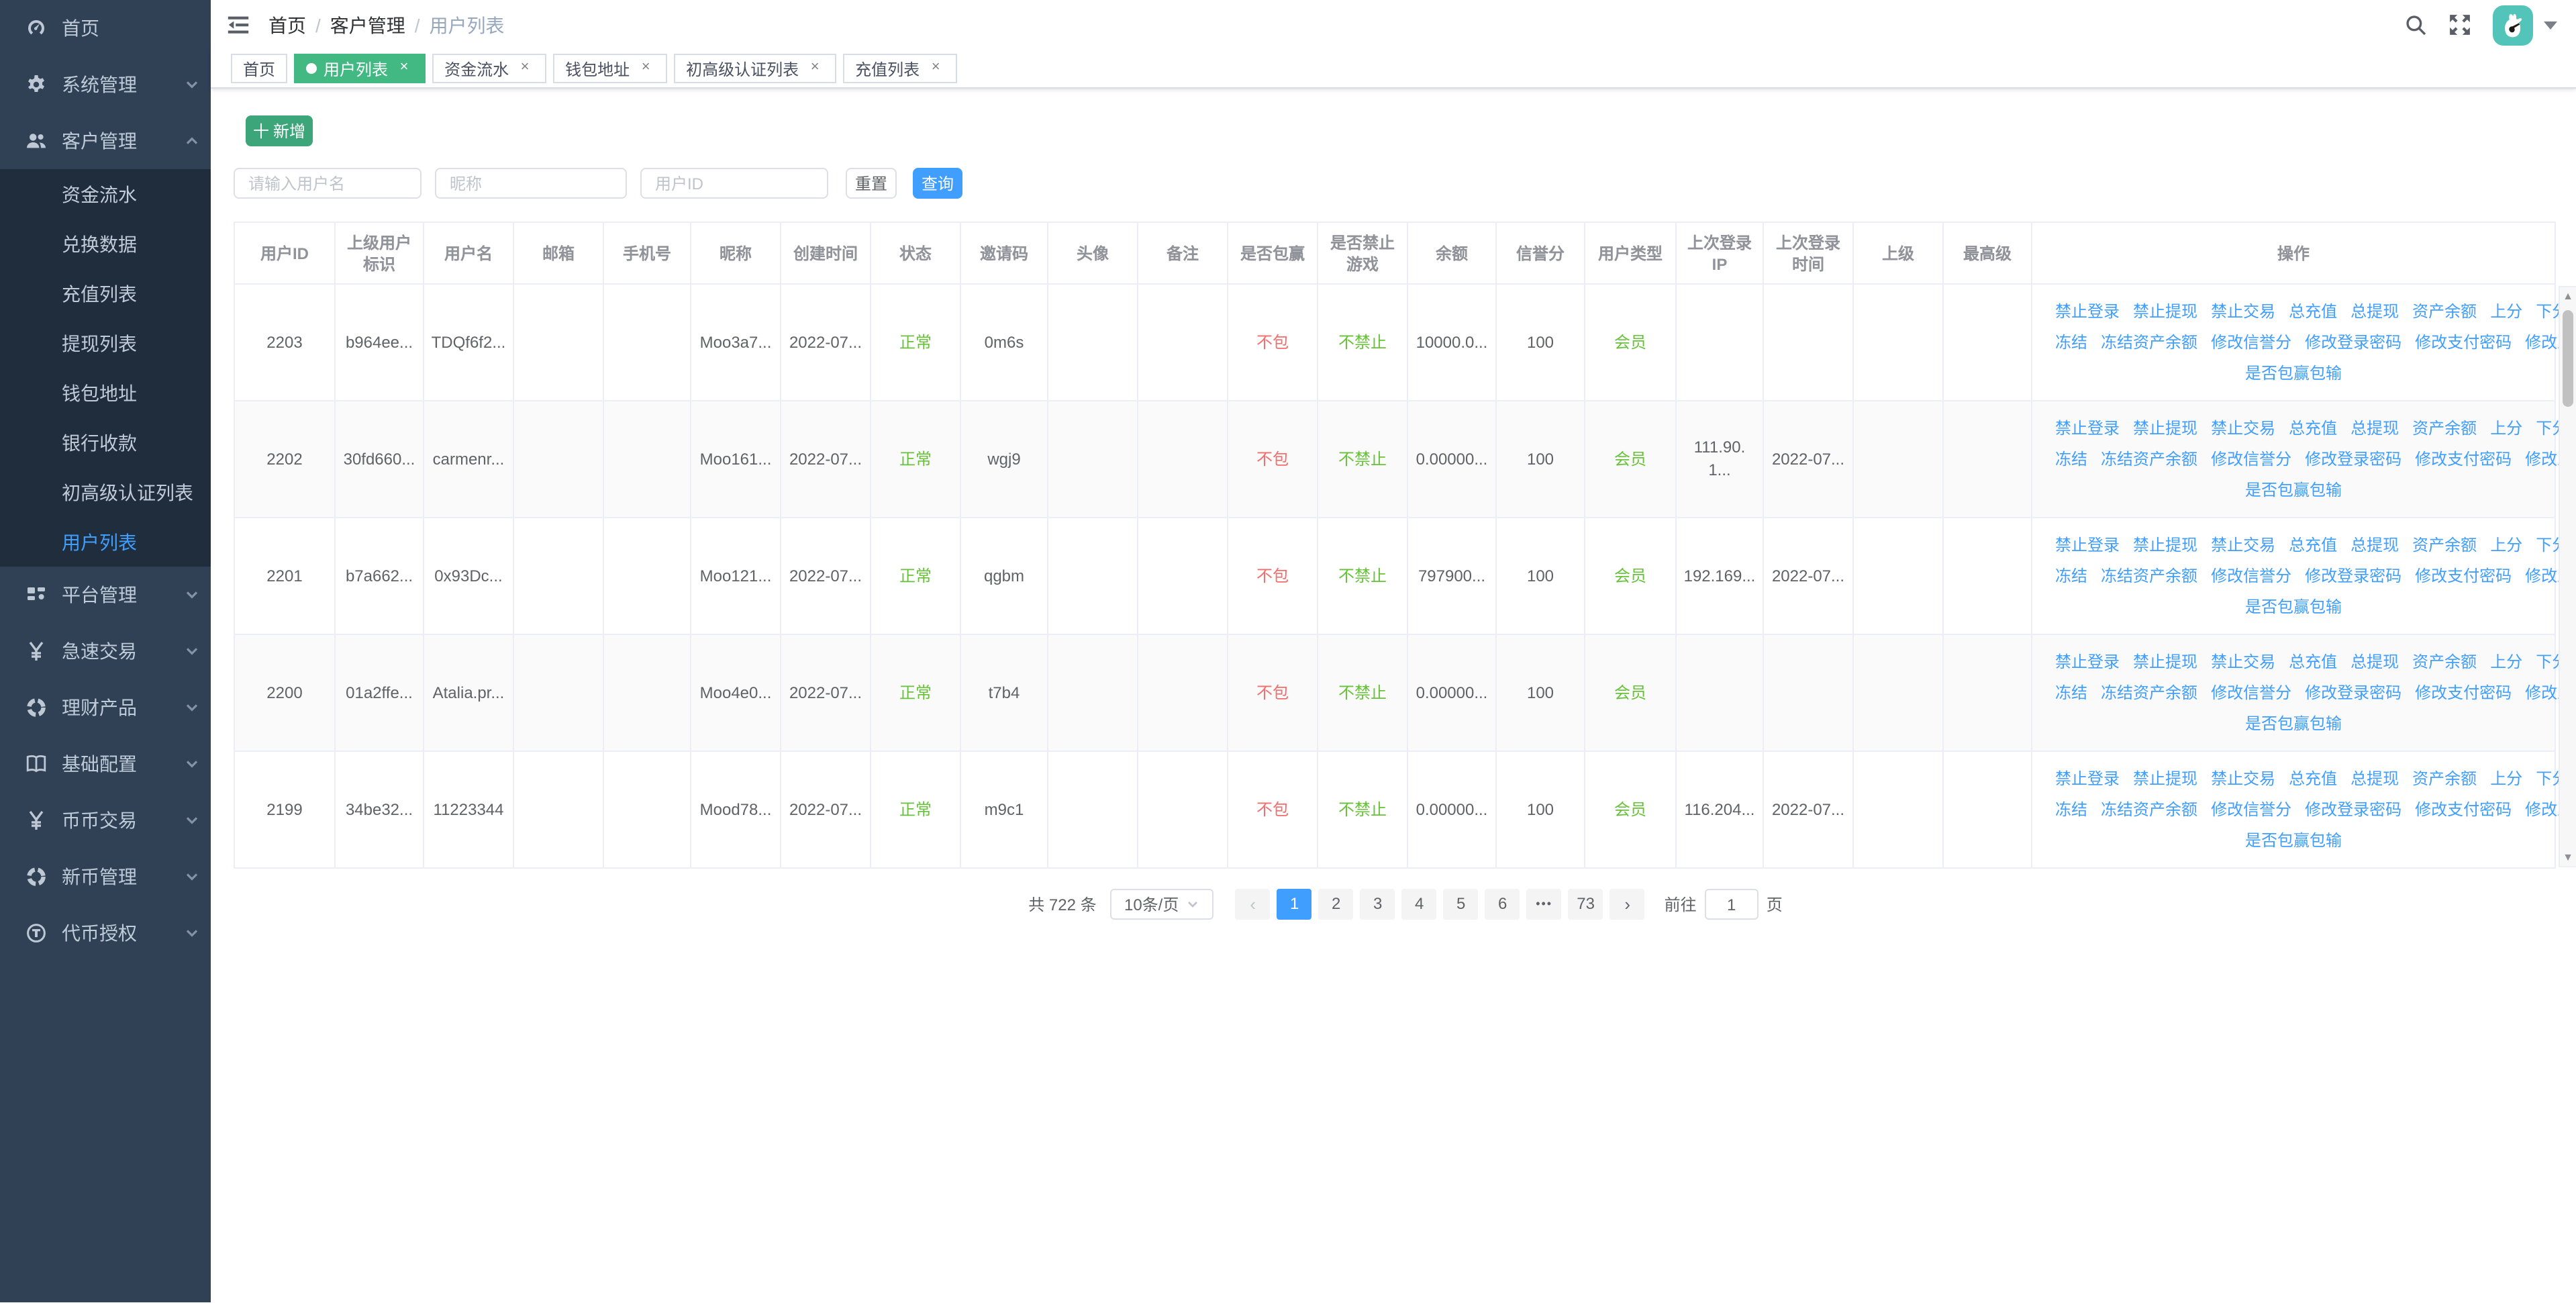  Describe the element at coordinates (2513, 25) in the screenshot. I see `user-avatar` at that location.